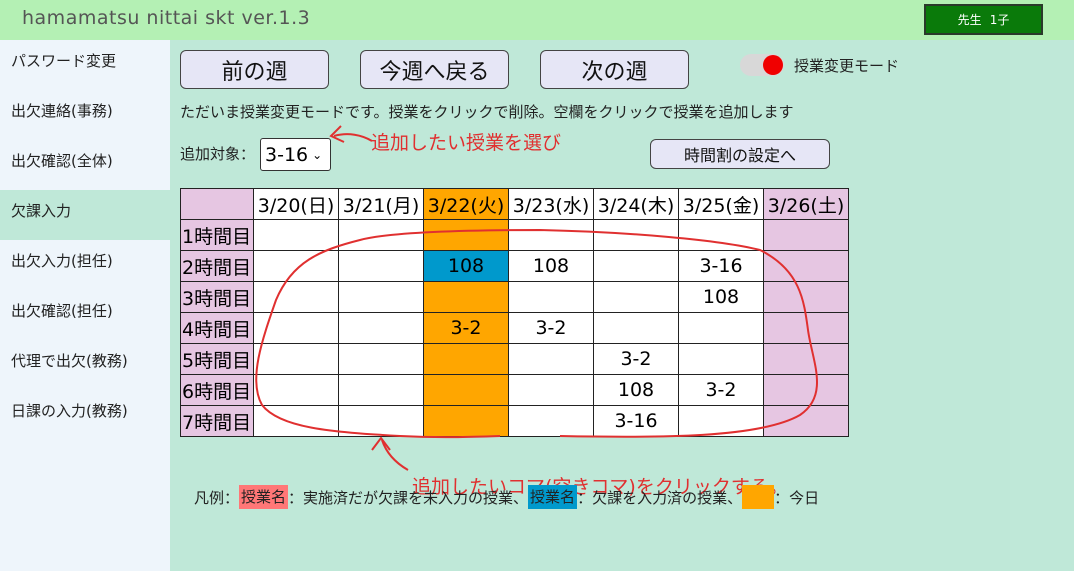 The image size is (1074, 571). Describe the element at coordinates (969, 20) in the screenshot. I see `user-role: 先生` at that location.